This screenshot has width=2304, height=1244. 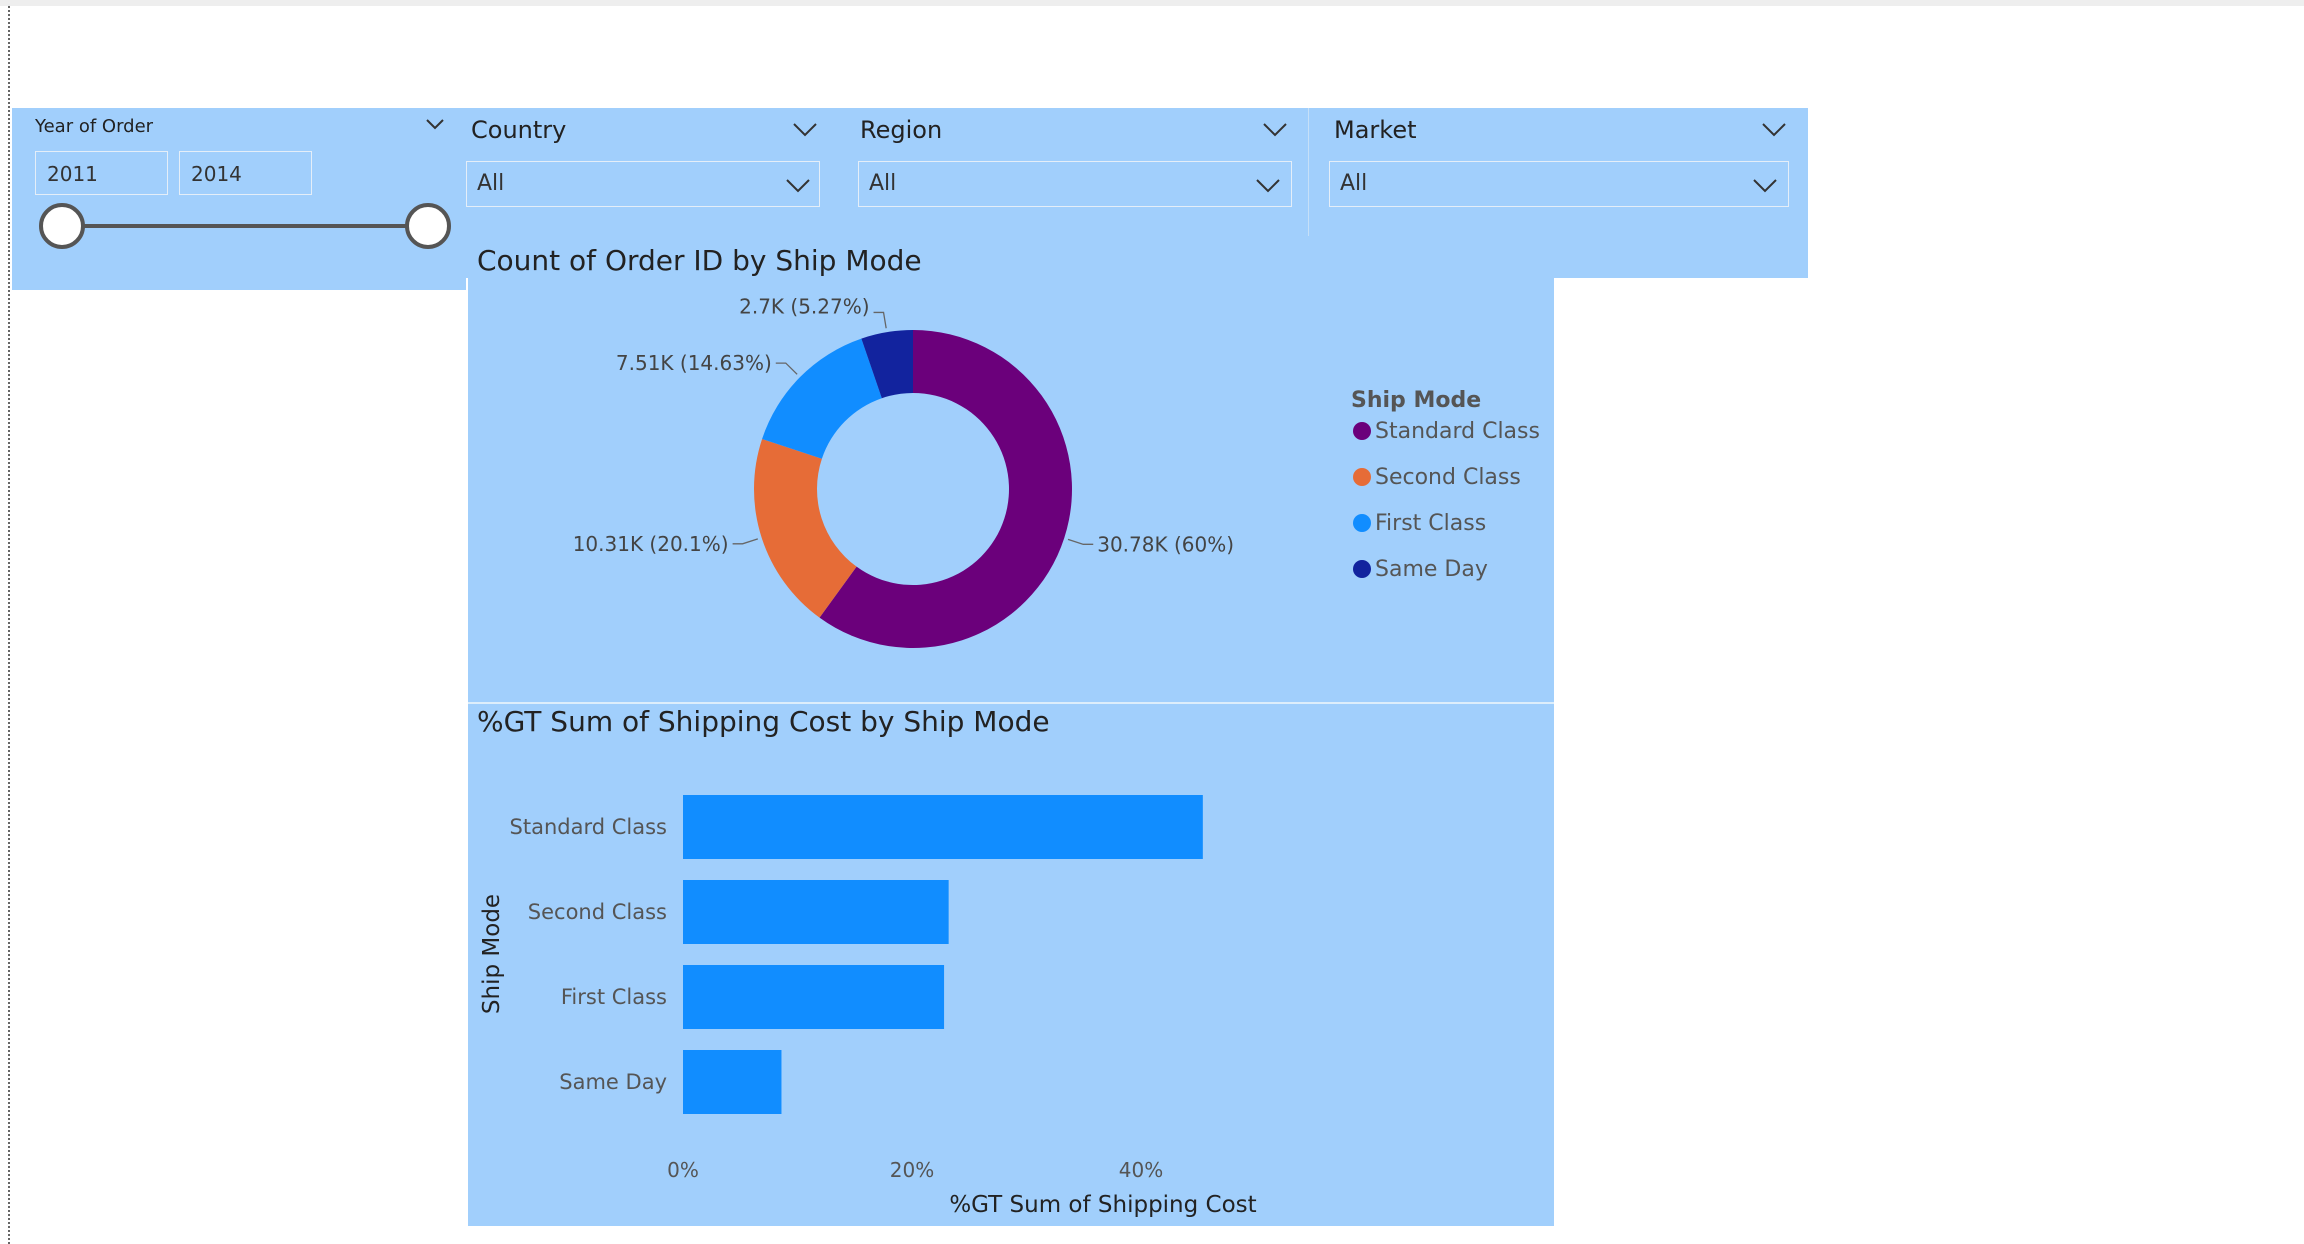 What do you see at coordinates (1362, 523) in the screenshot?
I see `legend-marker-first-class` at bounding box center [1362, 523].